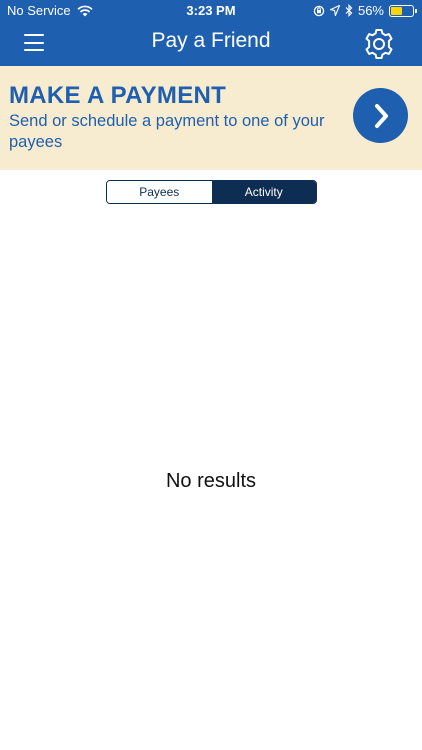 The image size is (422, 750). What do you see at coordinates (379, 44) in the screenshot?
I see `gear-icon` at bounding box center [379, 44].